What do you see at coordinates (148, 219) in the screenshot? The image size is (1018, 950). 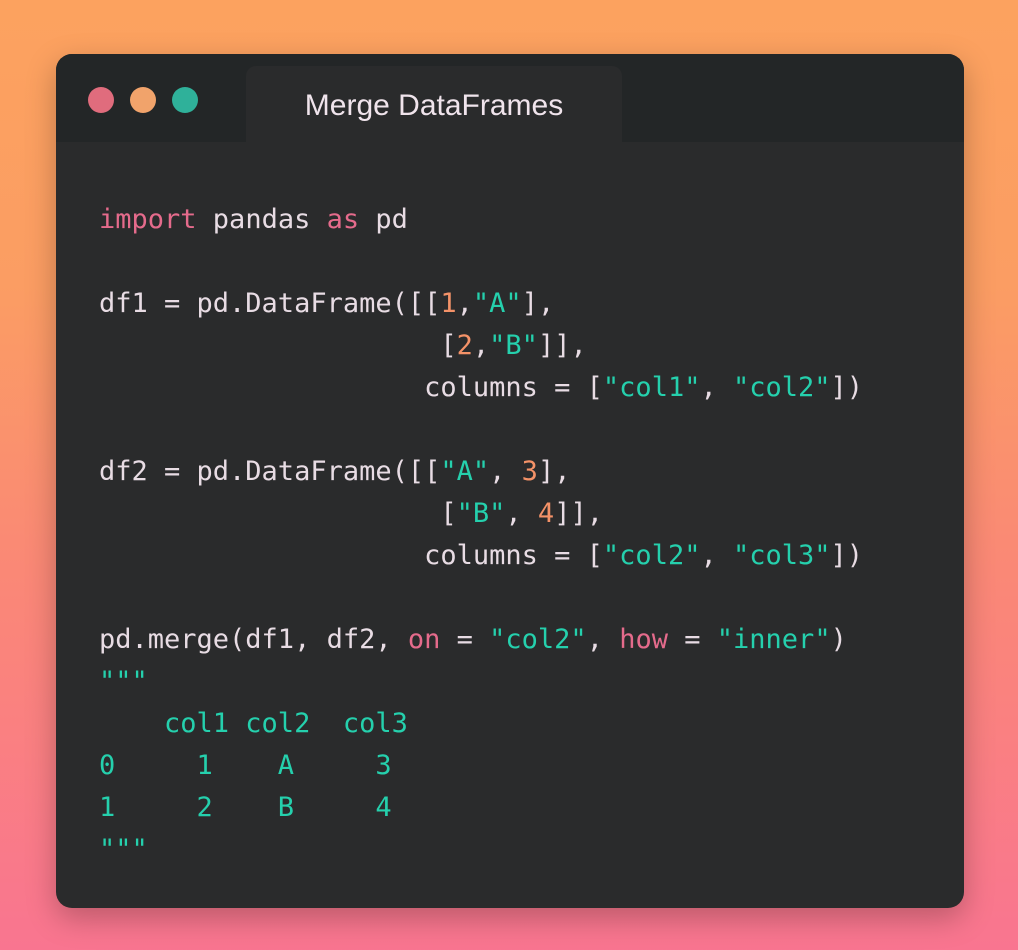 I see `code-token: import` at bounding box center [148, 219].